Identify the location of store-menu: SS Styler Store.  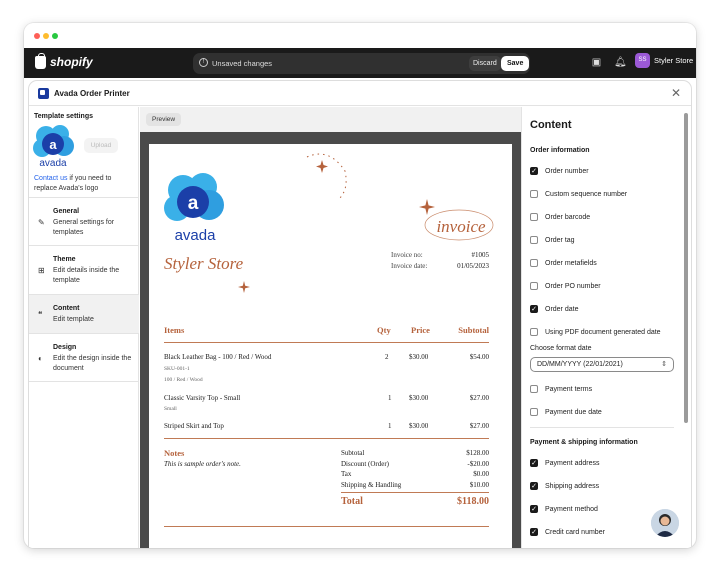
(664, 60).